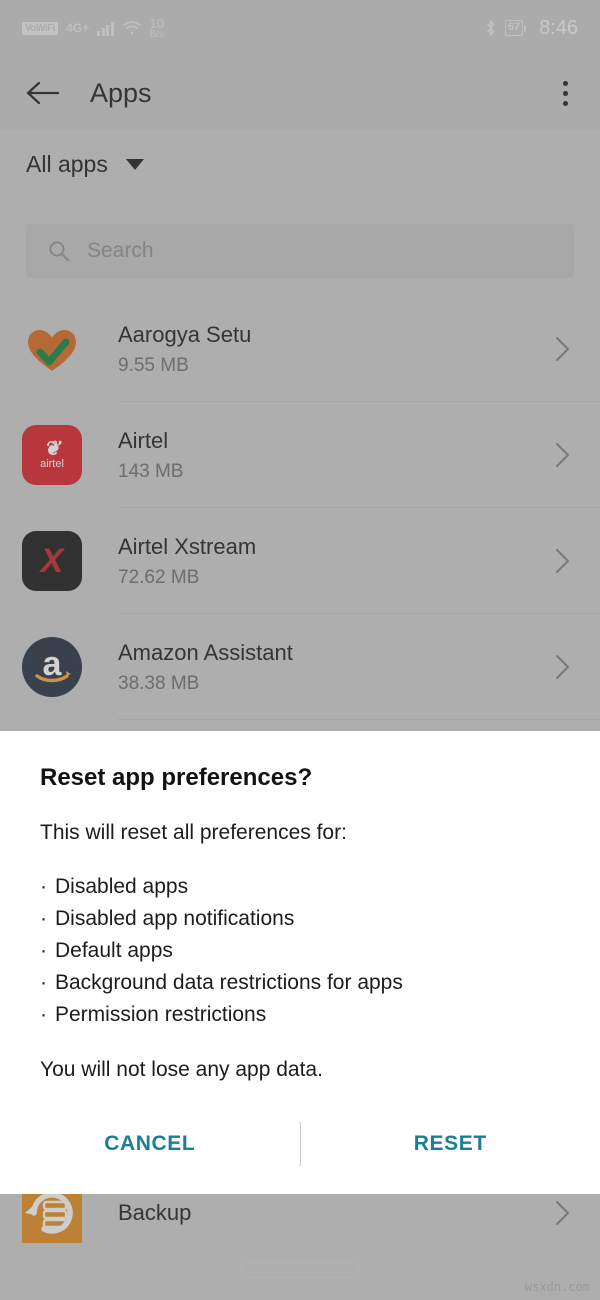  Describe the element at coordinates (490, 28) in the screenshot. I see `bluetooth-icon` at that location.